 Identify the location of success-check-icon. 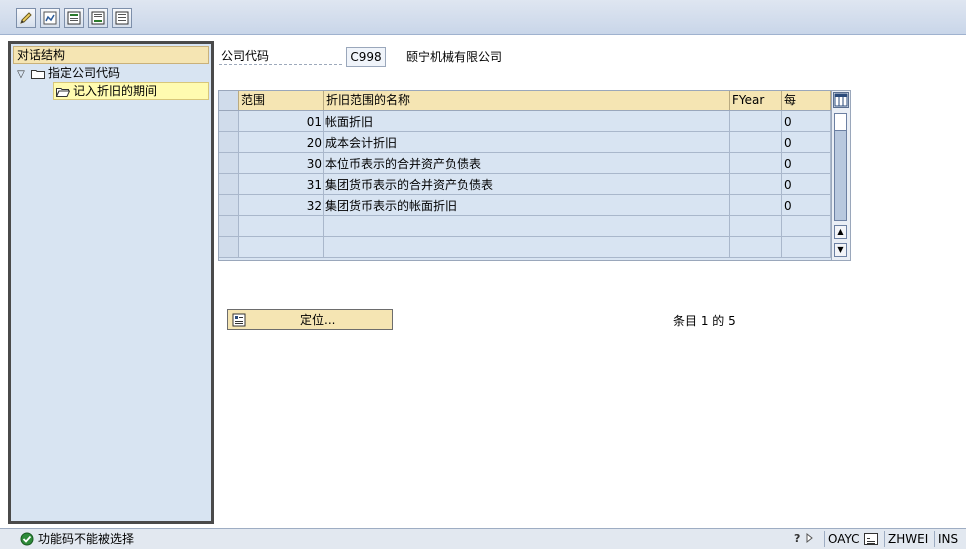
(27, 539).